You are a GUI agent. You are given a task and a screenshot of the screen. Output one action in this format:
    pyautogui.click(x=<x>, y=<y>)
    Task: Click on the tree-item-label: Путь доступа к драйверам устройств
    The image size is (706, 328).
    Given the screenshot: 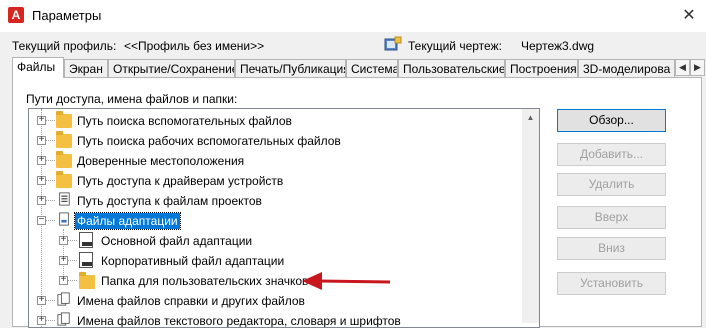 What is the action you would take?
    pyautogui.click(x=180, y=181)
    